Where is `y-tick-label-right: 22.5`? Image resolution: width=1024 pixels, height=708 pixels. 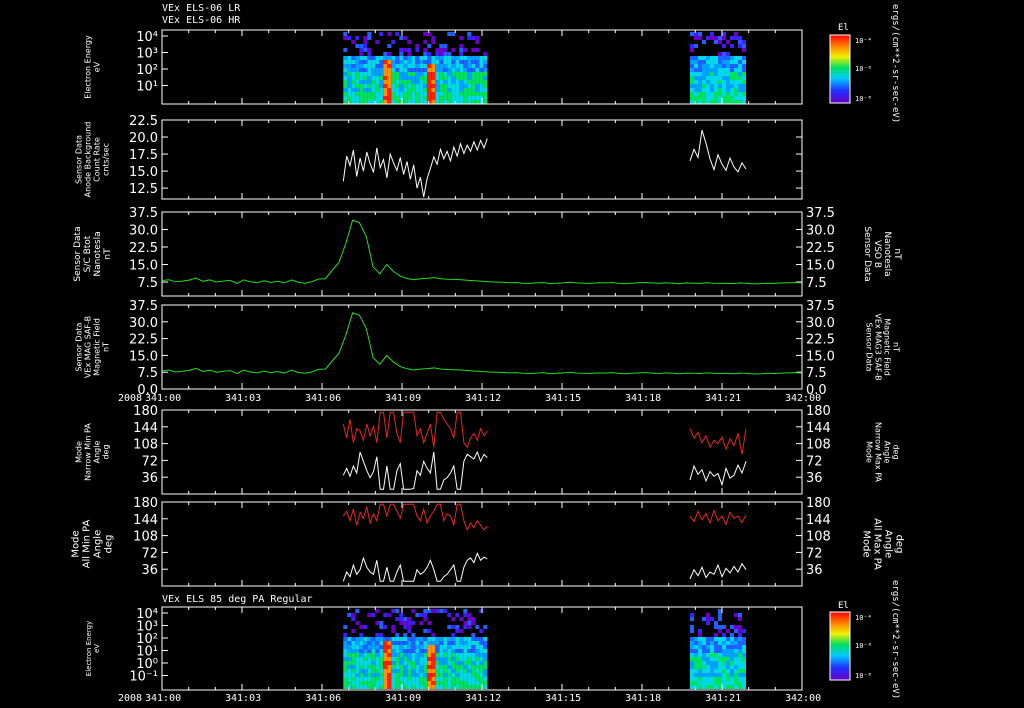 y-tick-label-right: 22.5 is located at coordinates (820, 248).